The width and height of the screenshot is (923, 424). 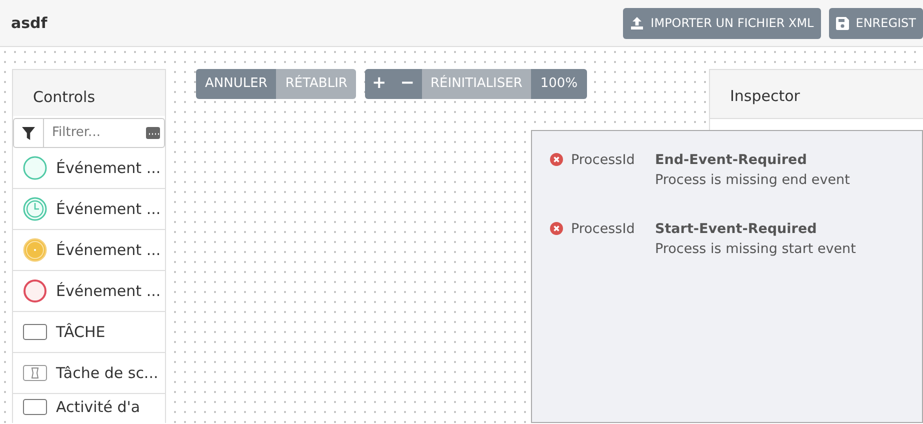 What do you see at coordinates (35, 250) in the screenshot?
I see `intermediate-event-icon` at bounding box center [35, 250].